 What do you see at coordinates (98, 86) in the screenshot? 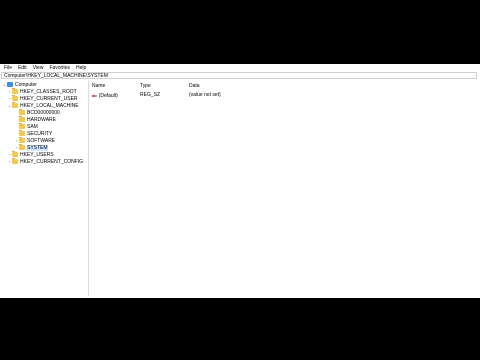
I see `column-header-name: Name` at bounding box center [98, 86].